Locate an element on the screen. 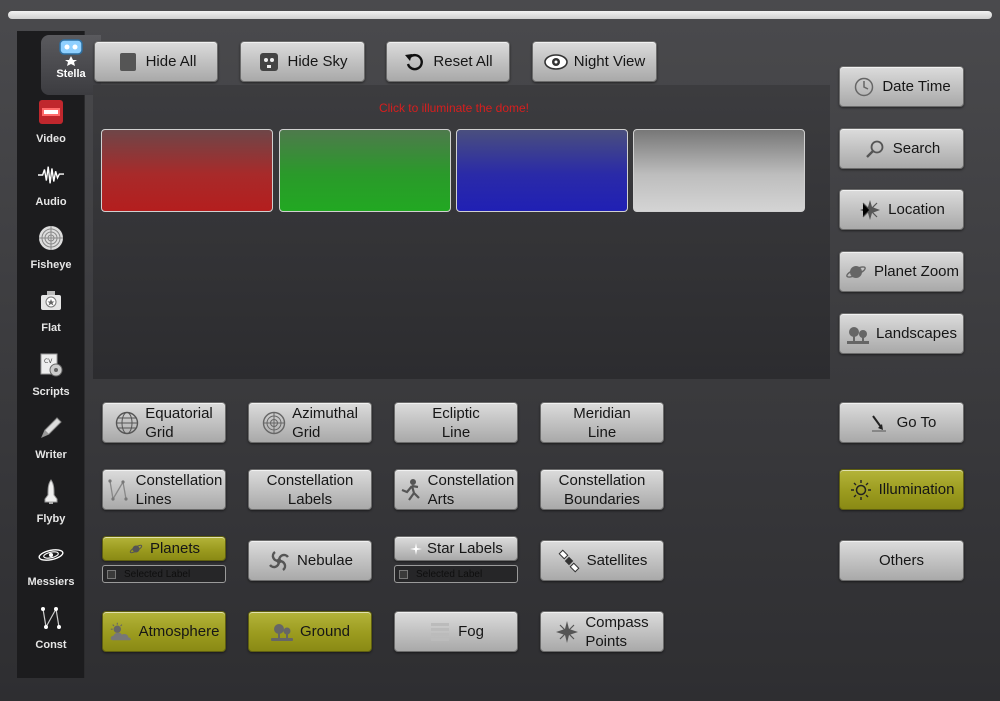 The width and height of the screenshot is (1000, 701). others-label: Others is located at coordinates (901, 560).